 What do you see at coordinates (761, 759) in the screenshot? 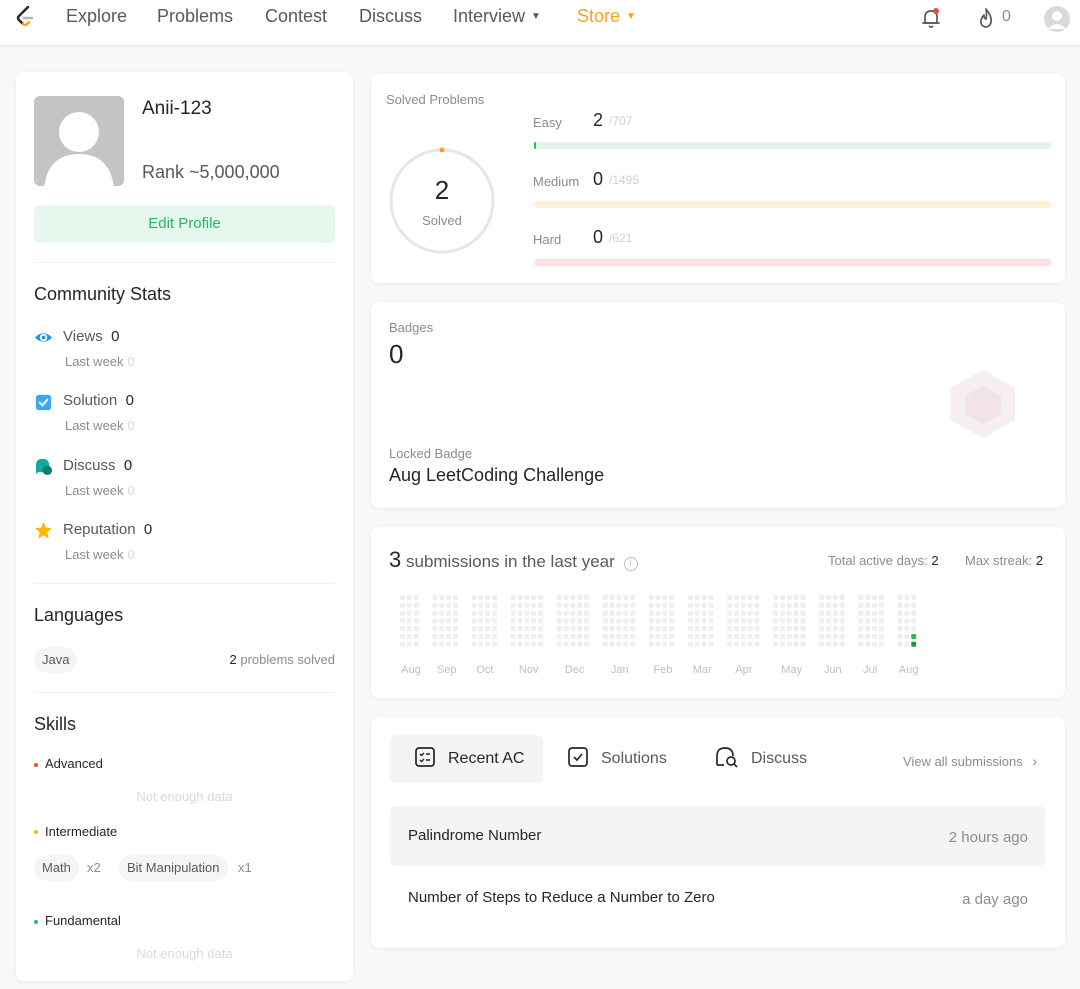
I see `tab-discuss: Discuss` at bounding box center [761, 759].